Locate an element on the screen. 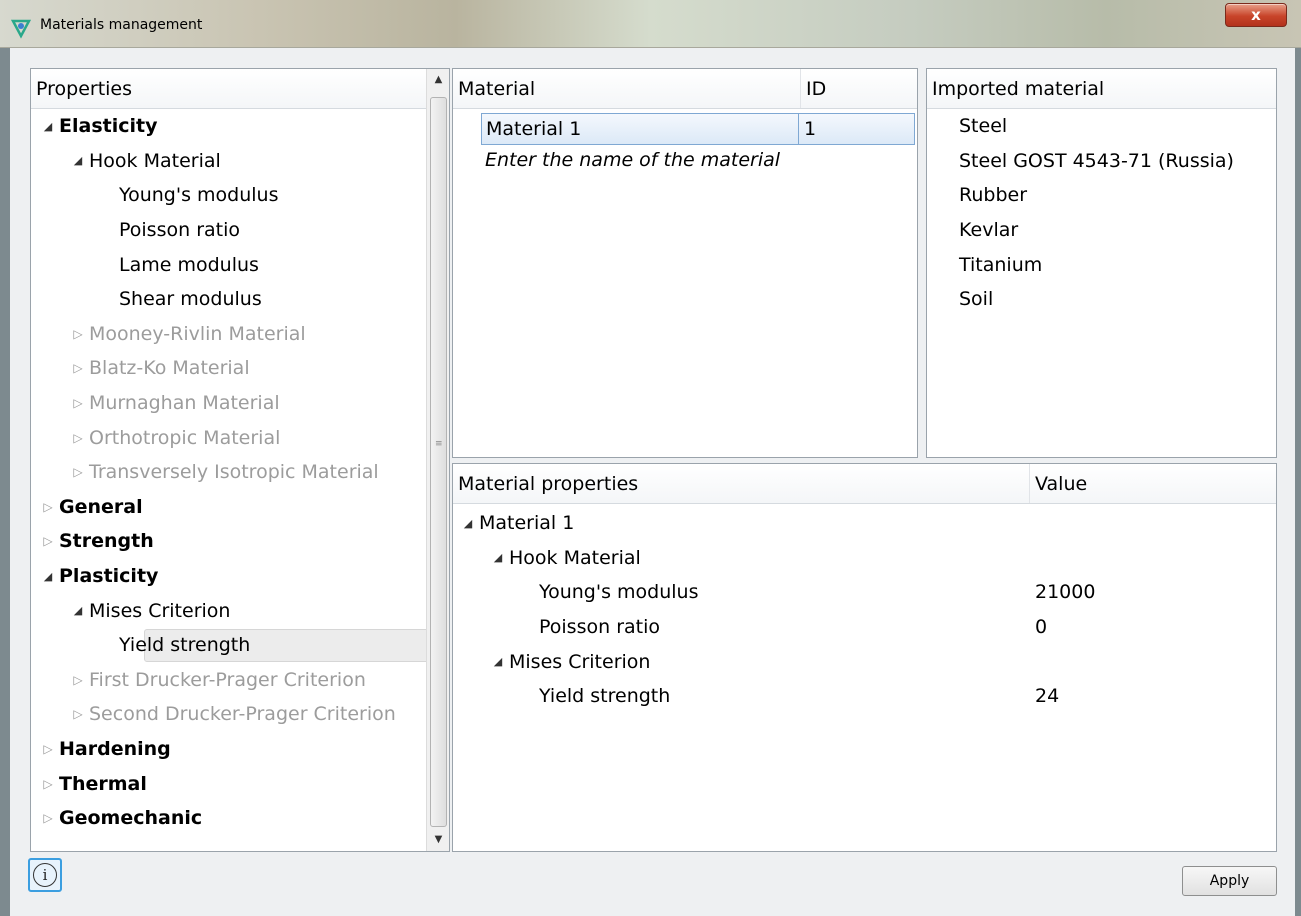 The image size is (1301, 916). info-icon: i is located at coordinates (45, 875).